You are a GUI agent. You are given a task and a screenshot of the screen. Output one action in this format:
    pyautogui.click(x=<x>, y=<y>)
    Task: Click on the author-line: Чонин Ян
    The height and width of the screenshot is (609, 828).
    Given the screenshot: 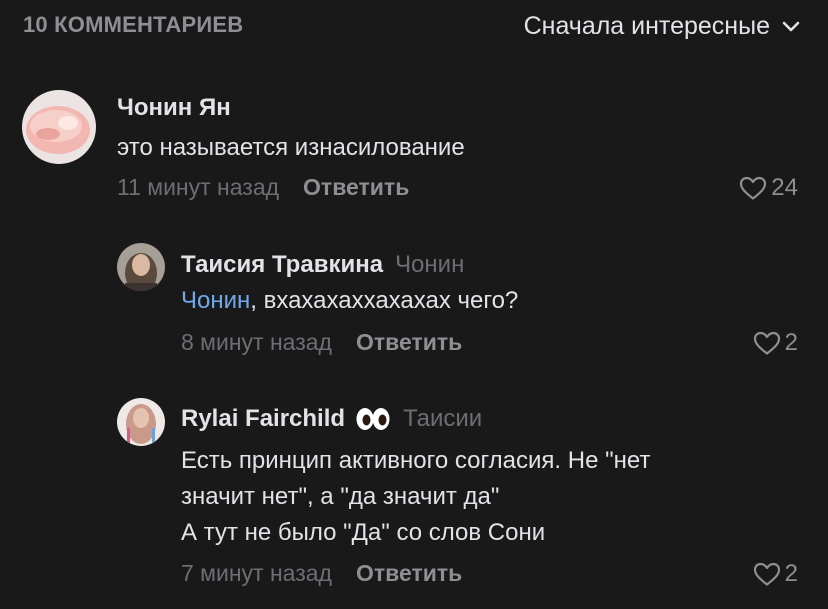 What is the action you would take?
    pyautogui.click(x=174, y=108)
    